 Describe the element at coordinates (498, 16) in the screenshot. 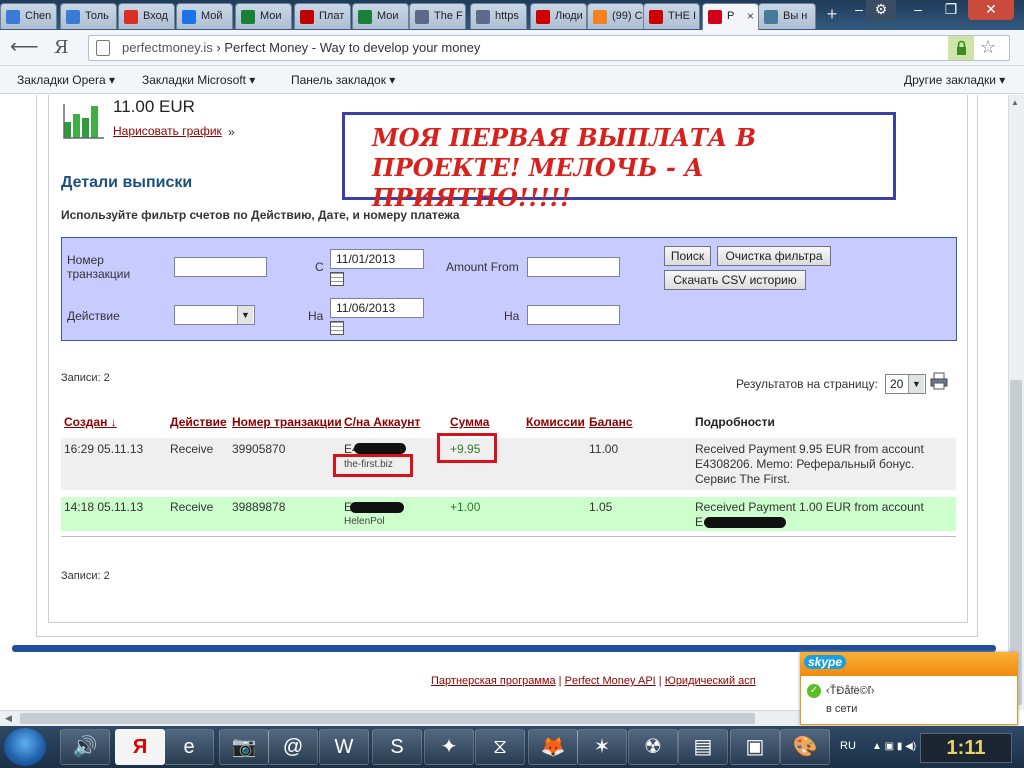

I see `tab-item: https` at that location.